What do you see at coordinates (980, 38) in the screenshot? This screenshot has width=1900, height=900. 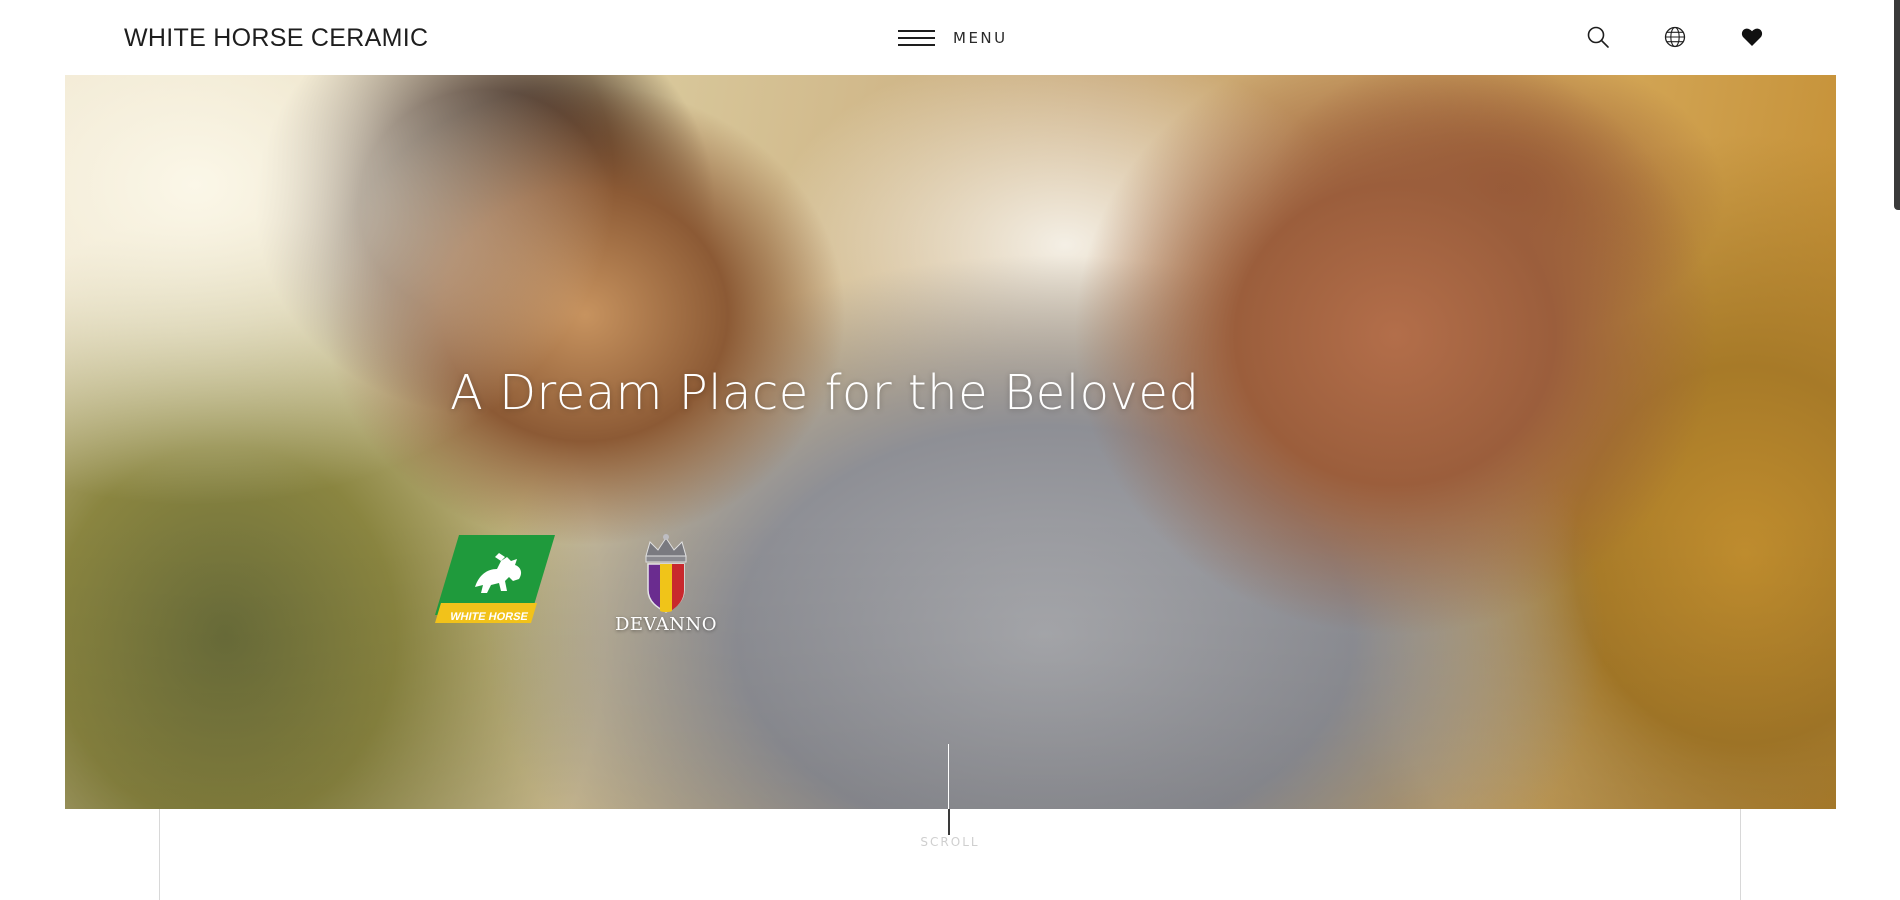 I see `menu-label: MENU` at bounding box center [980, 38].